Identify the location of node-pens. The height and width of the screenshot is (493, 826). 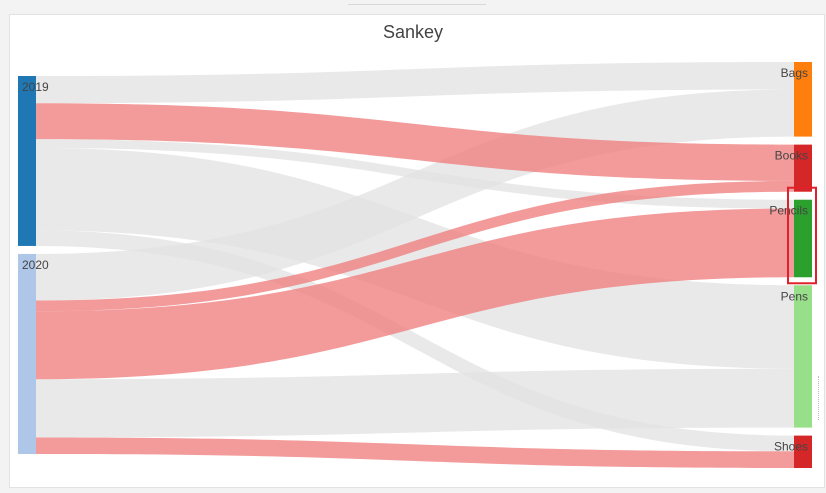
(803, 356).